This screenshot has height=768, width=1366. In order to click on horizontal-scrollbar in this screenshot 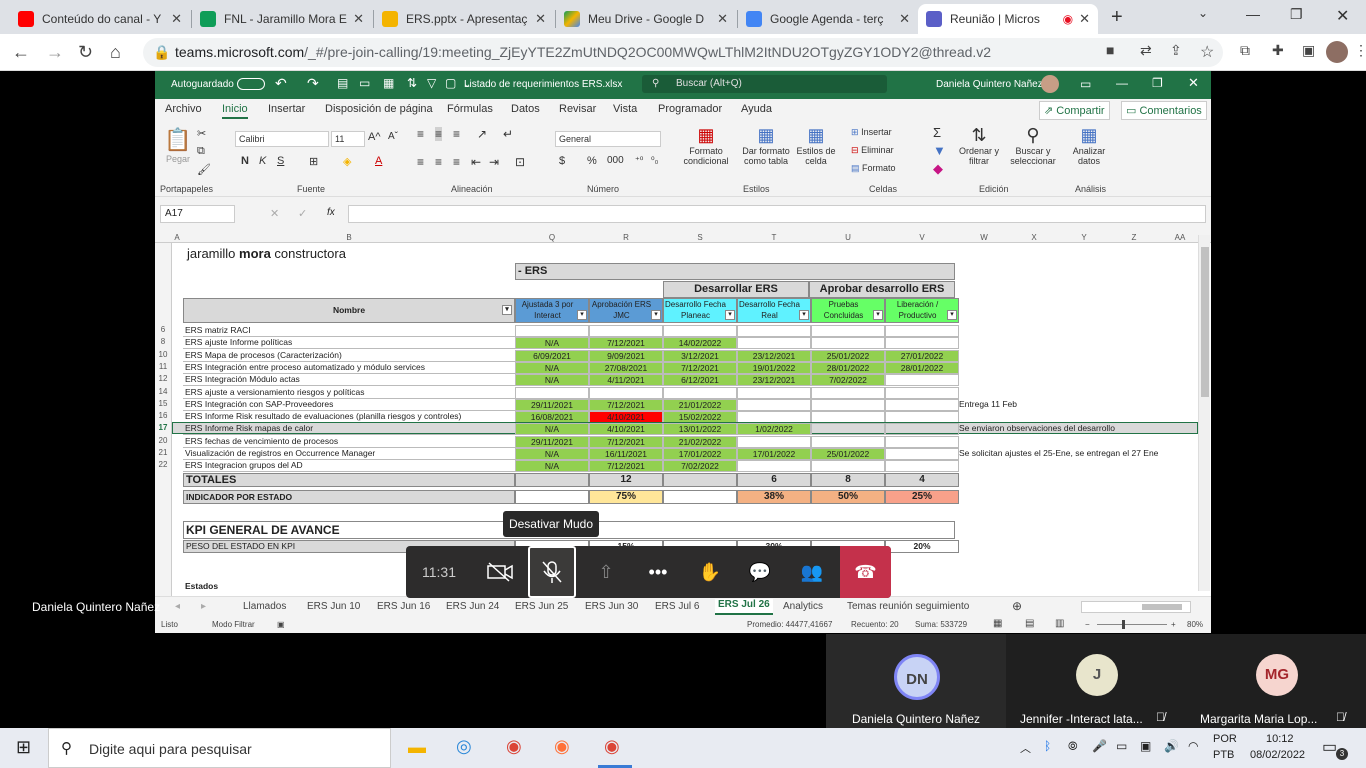, I will do `click(1136, 607)`.